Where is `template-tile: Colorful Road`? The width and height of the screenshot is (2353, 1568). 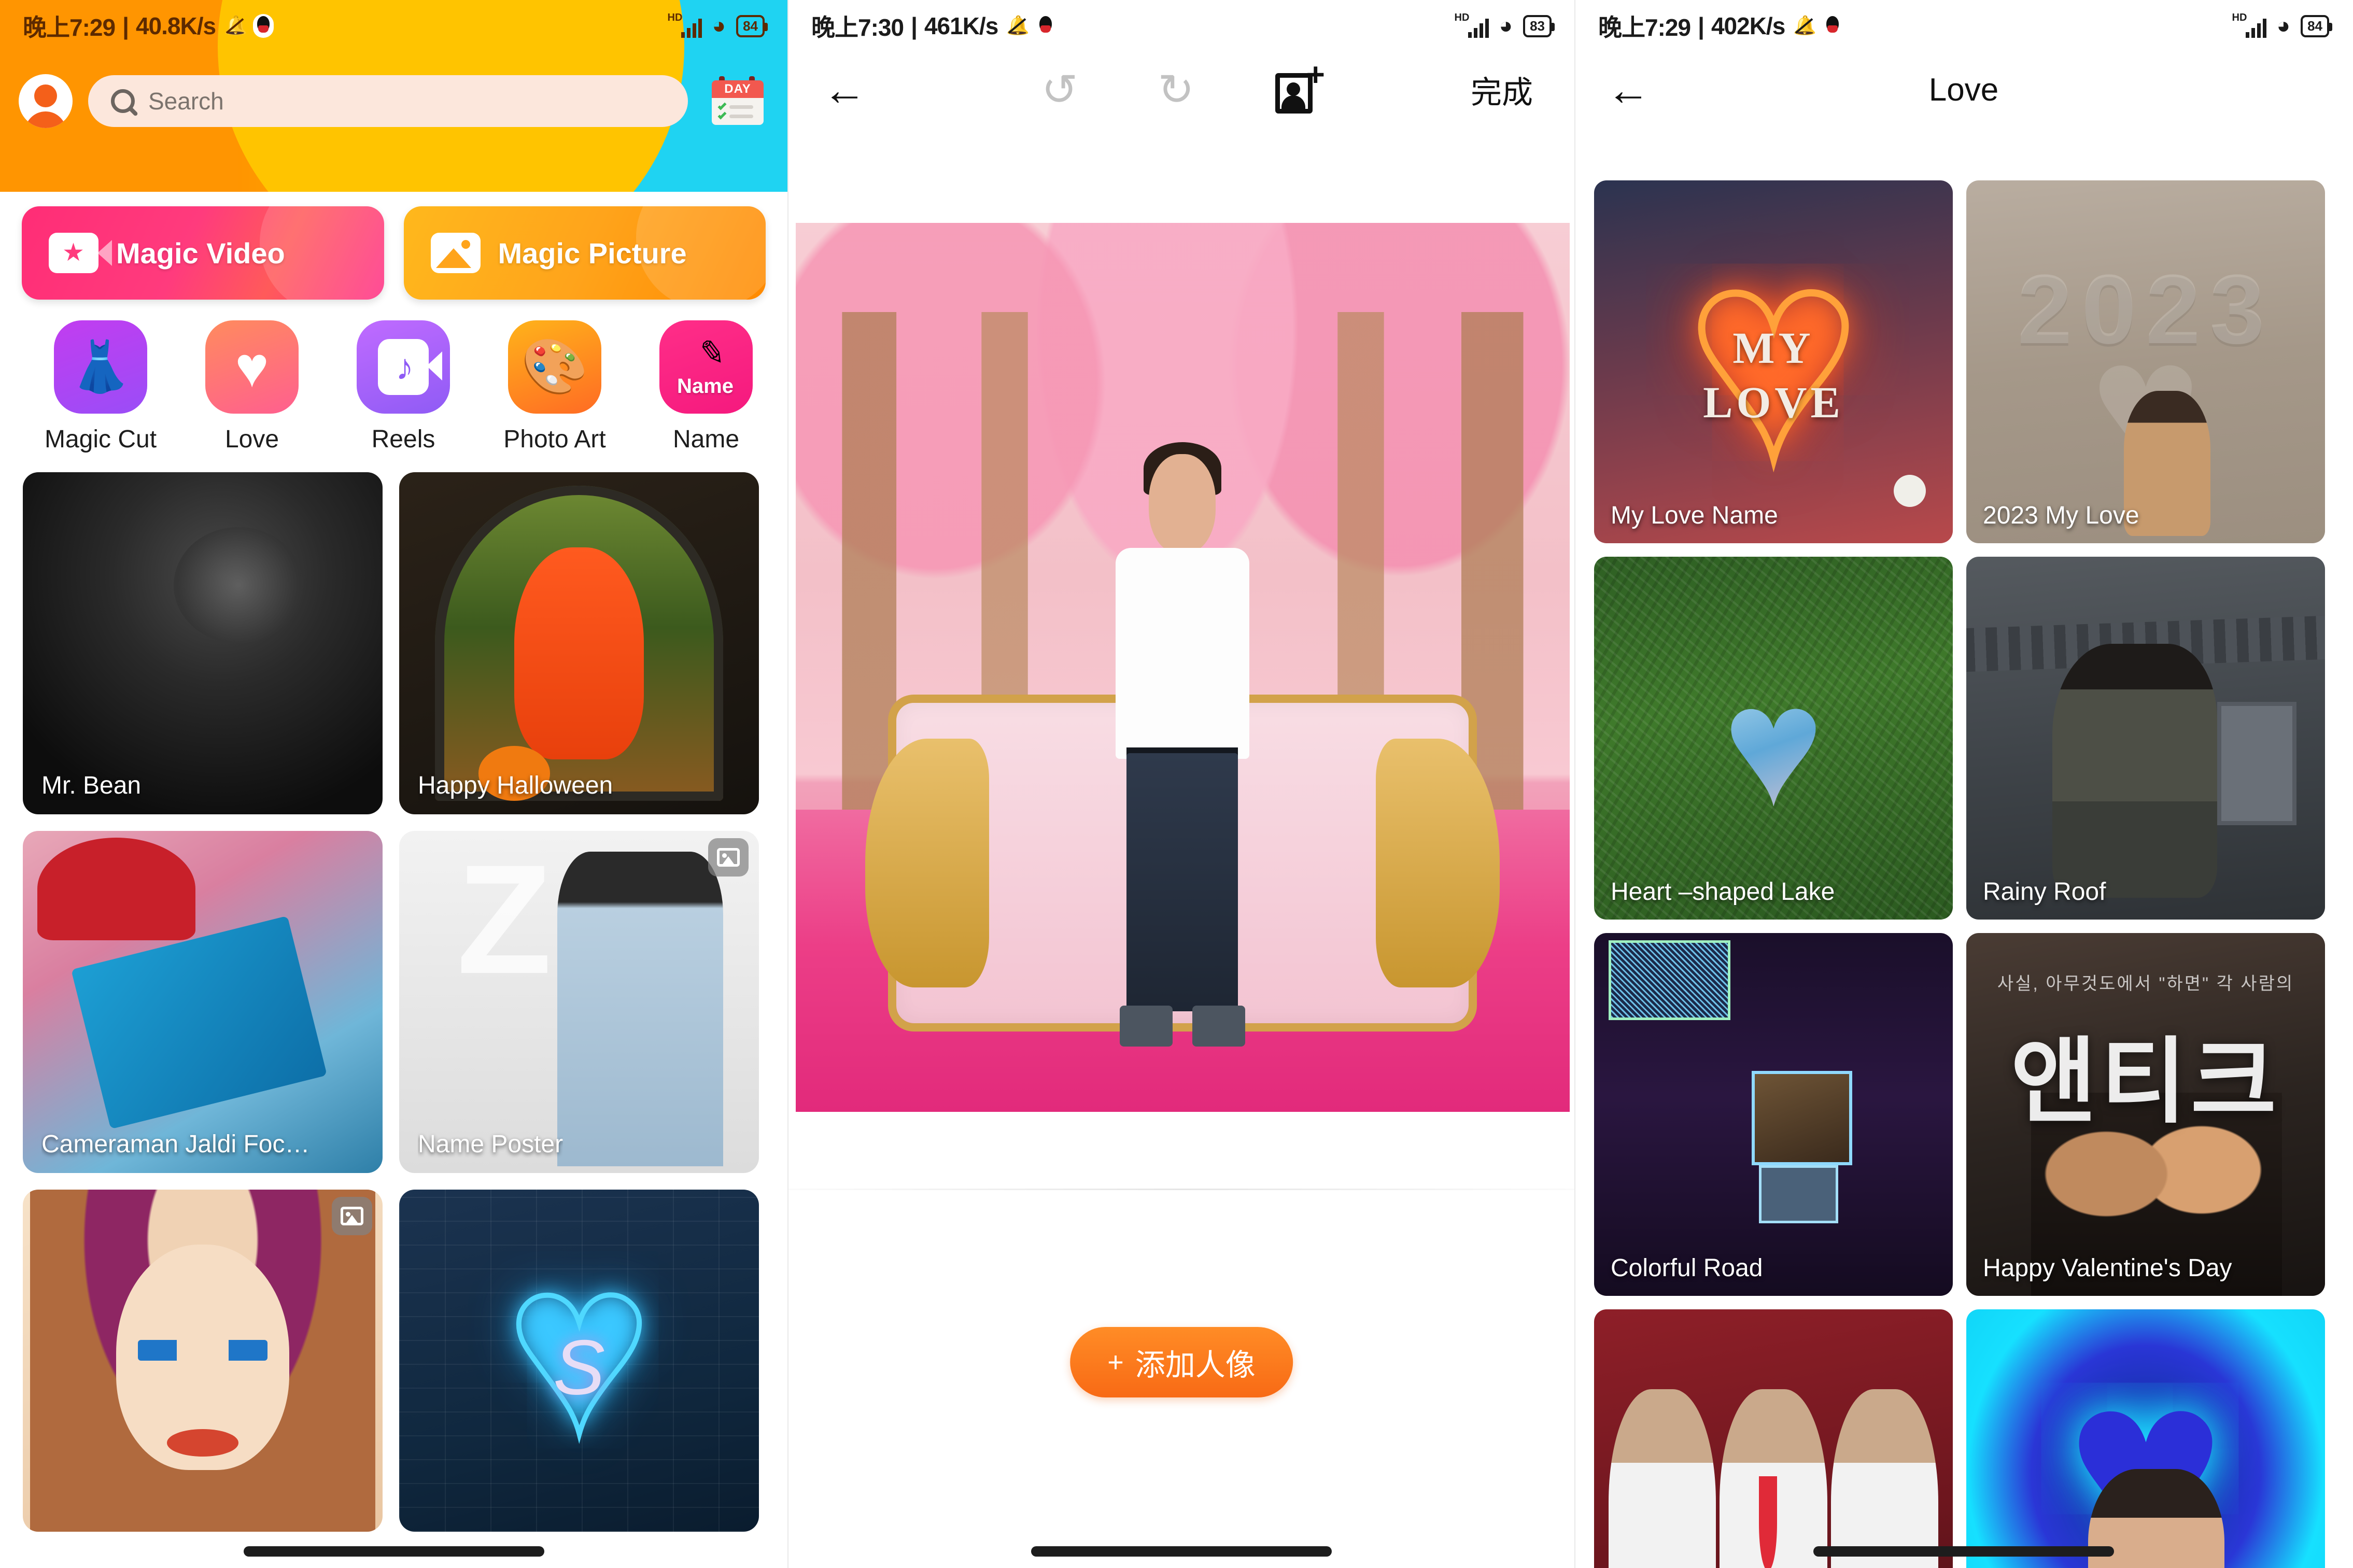 template-tile: Colorful Road is located at coordinates (1773, 1114).